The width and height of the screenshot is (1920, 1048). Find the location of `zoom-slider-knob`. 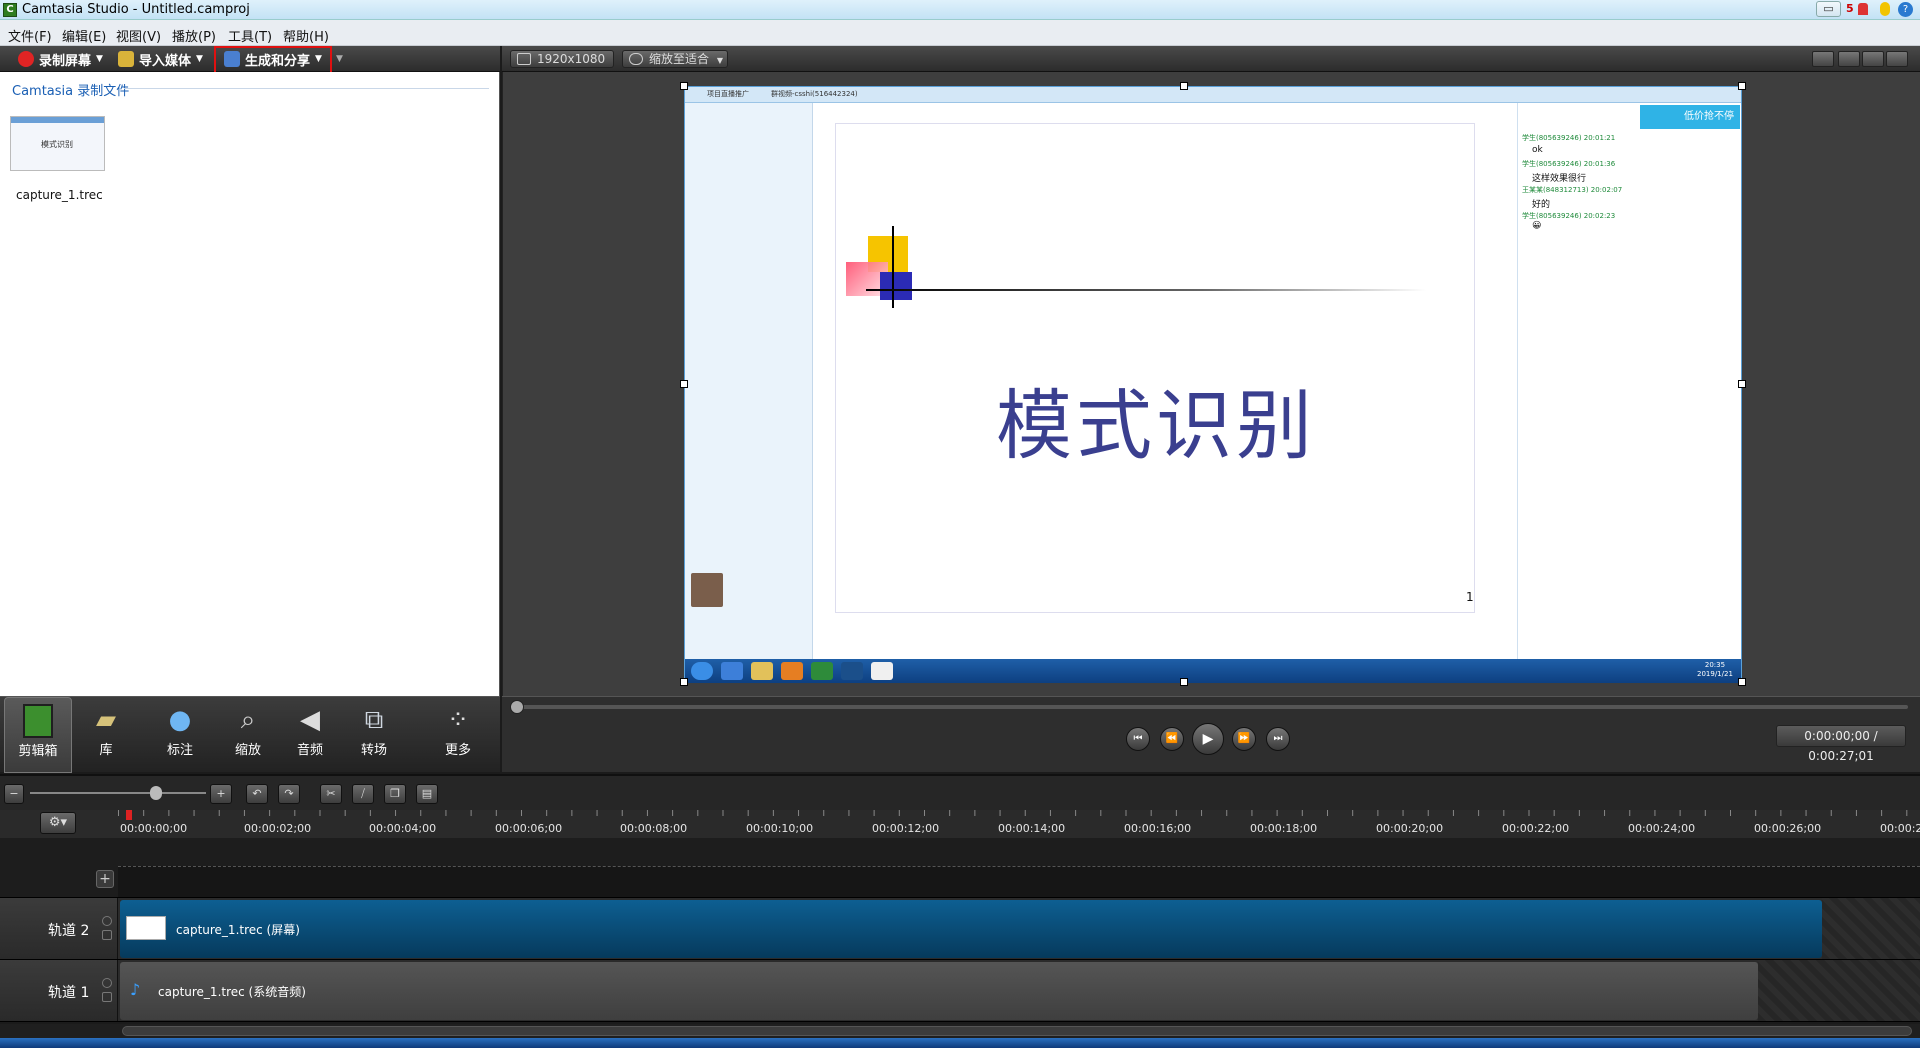

zoom-slider-knob is located at coordinates (156, 793).